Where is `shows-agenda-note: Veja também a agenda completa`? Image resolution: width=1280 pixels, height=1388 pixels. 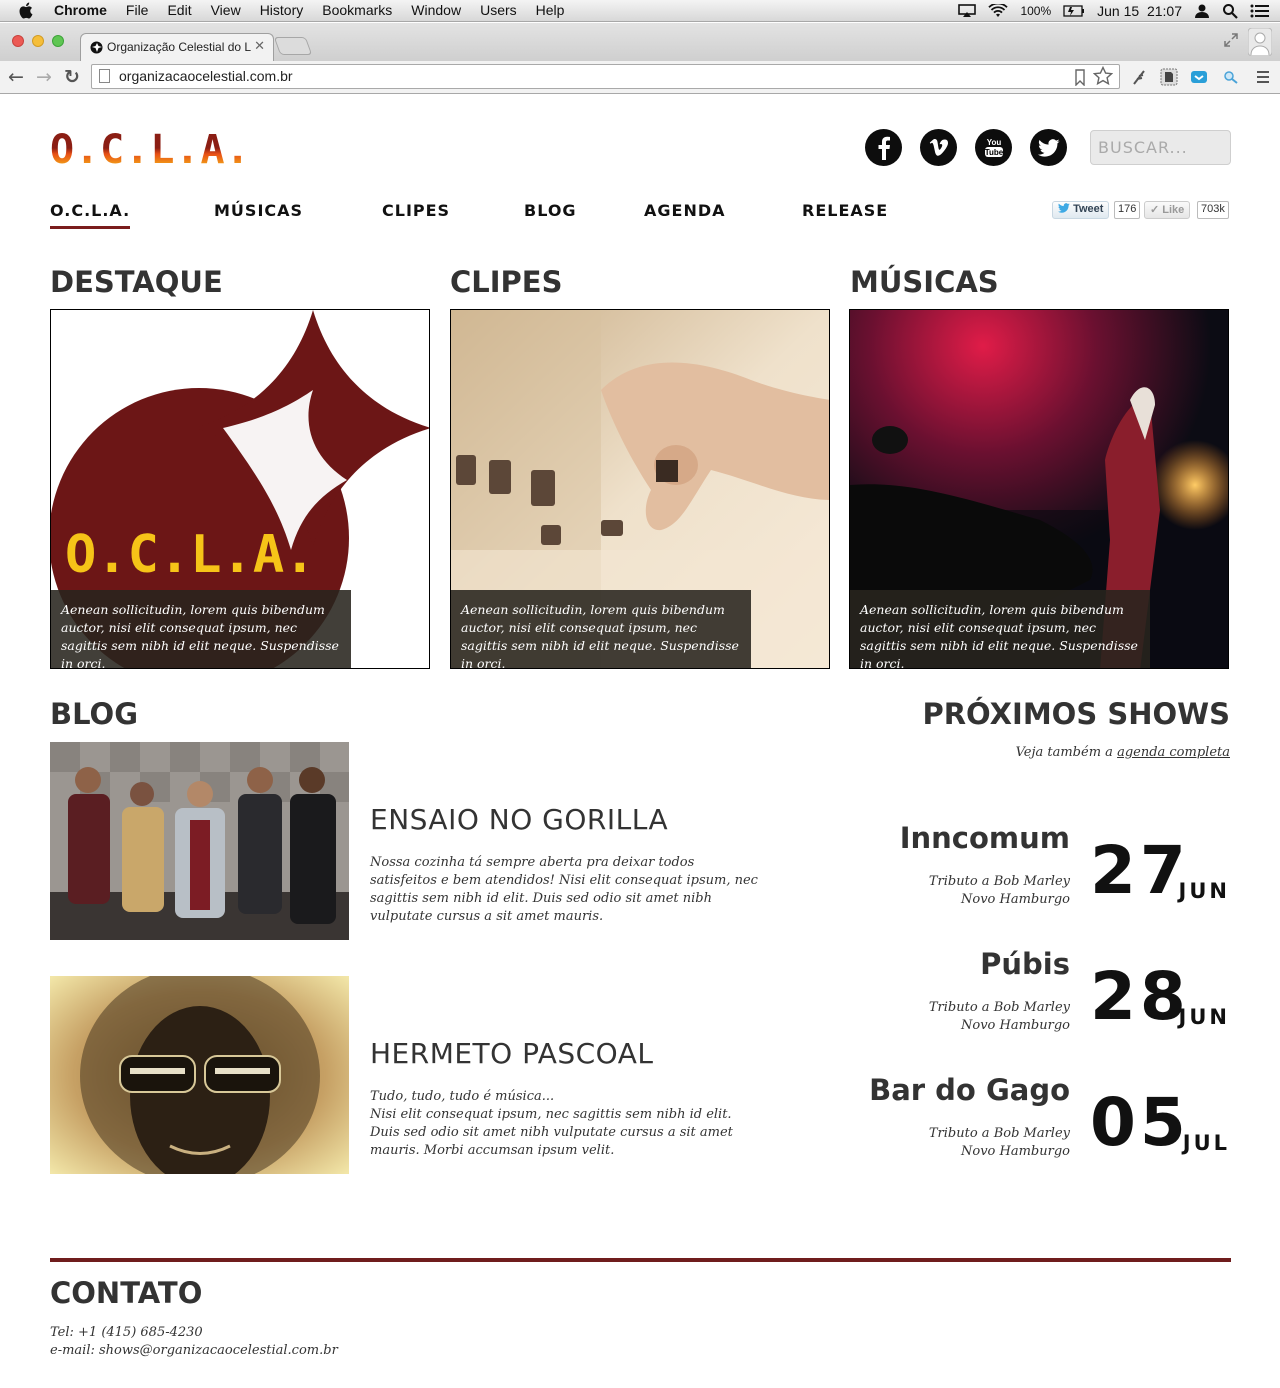
shows-agenda-note: Veja também a agenda completa is located at coordinates (1123, 752).